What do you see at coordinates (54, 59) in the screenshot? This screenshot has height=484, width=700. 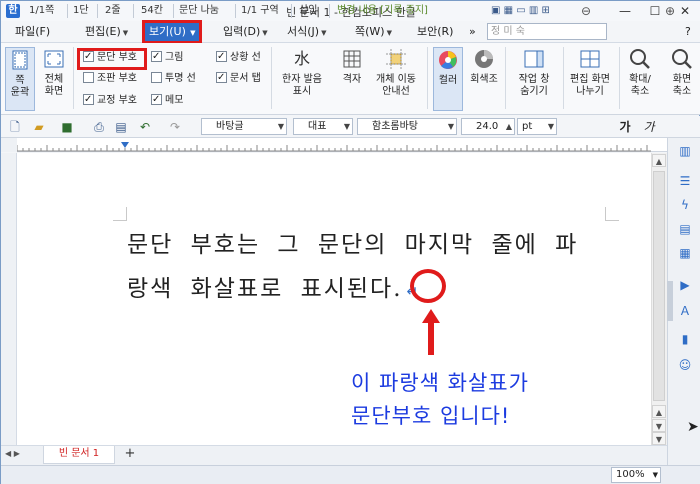 I see `full-screen-icon` at bounding box center [54, 59].